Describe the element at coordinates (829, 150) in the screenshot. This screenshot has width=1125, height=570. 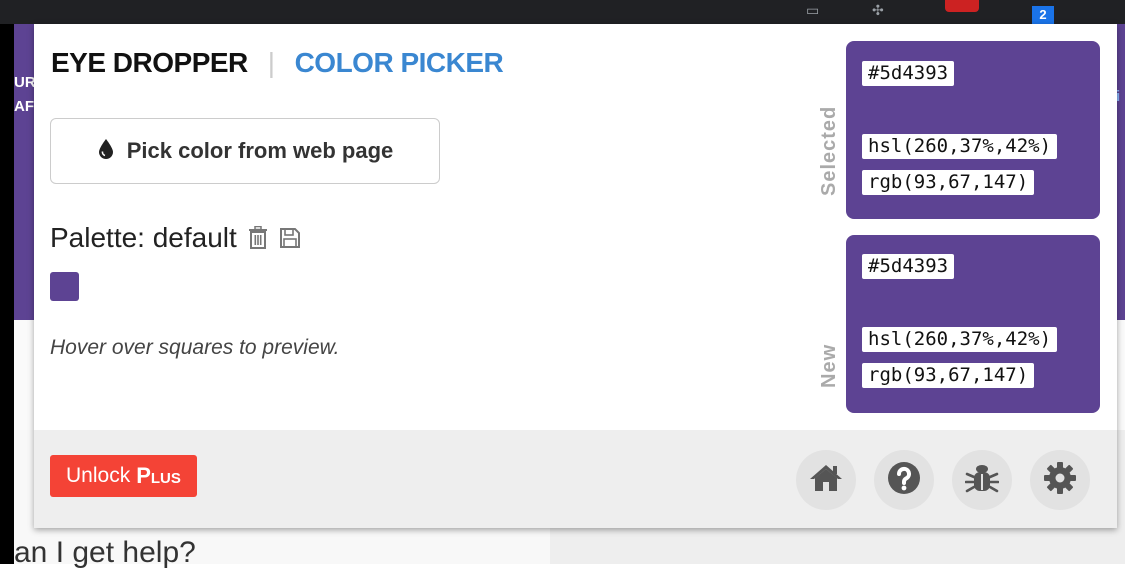
I see `selected-label: Selected` at that location.